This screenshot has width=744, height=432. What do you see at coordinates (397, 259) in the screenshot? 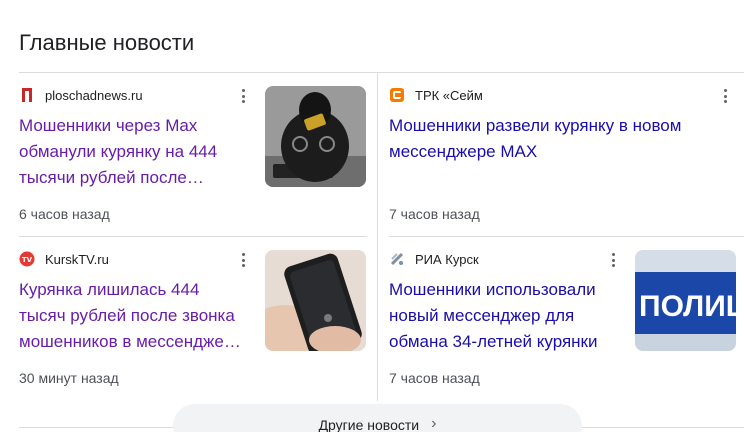
I see `ria-kursk-logo-icon` at bounding box center [397, 259].